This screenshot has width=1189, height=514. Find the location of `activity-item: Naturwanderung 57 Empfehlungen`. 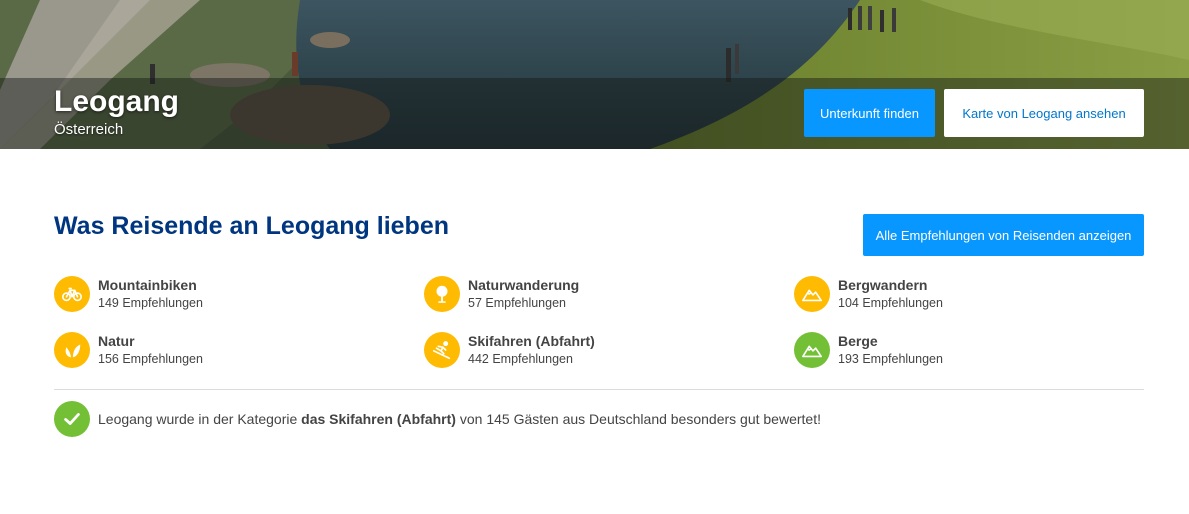

activity-item: Naturwanderung 57 Empfehlungen is located at coordinates (594, 294).